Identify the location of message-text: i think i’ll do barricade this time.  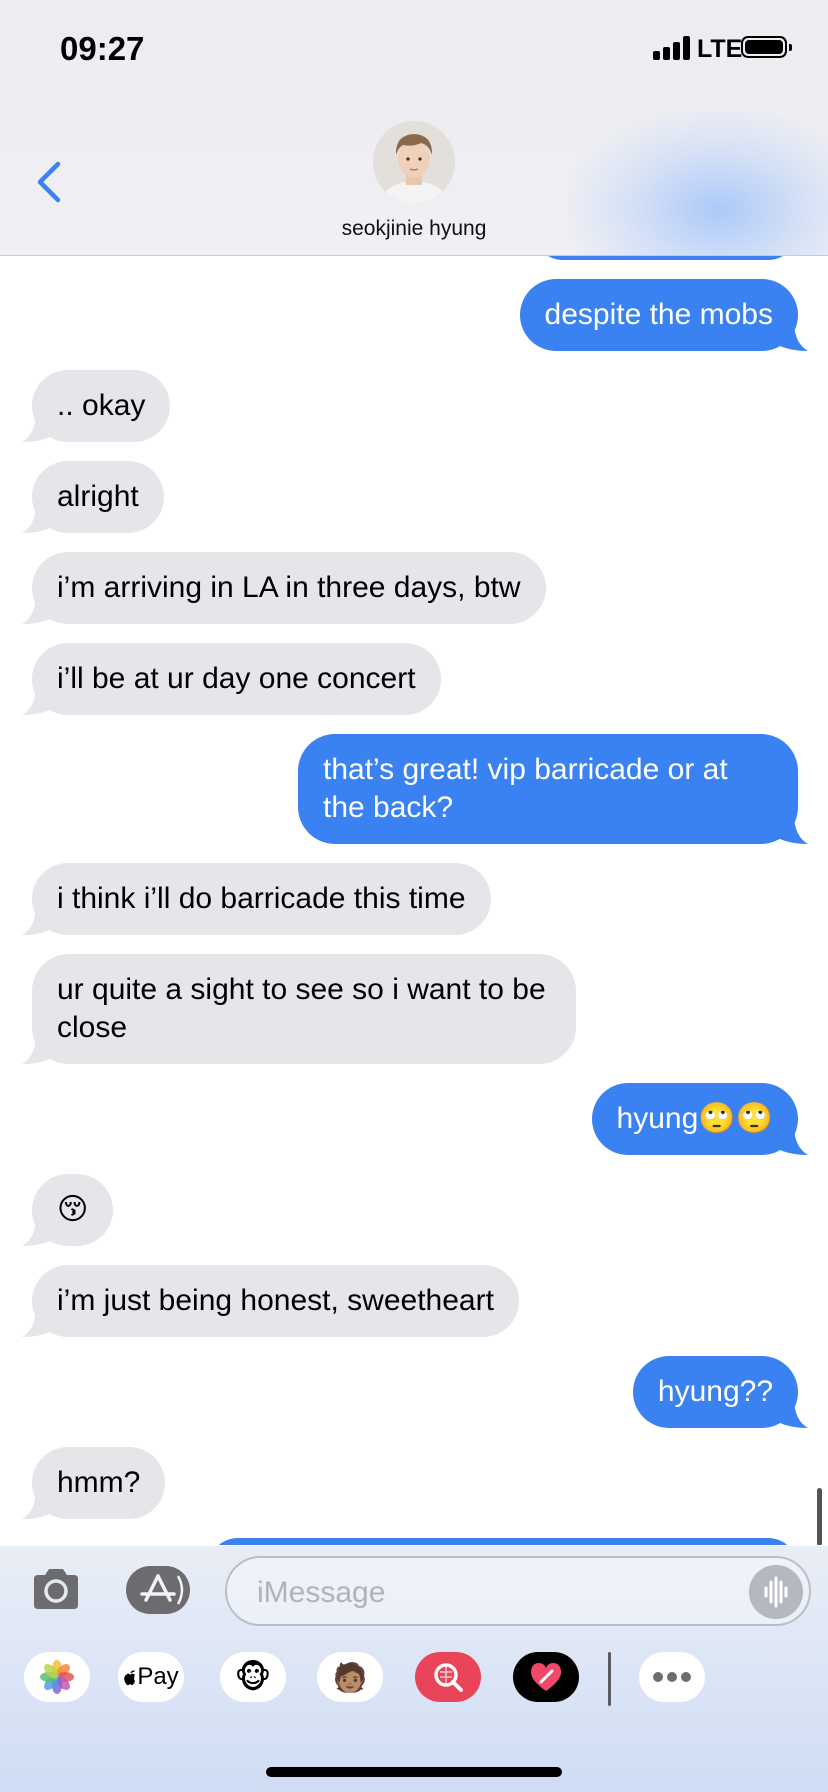
(261, 898).